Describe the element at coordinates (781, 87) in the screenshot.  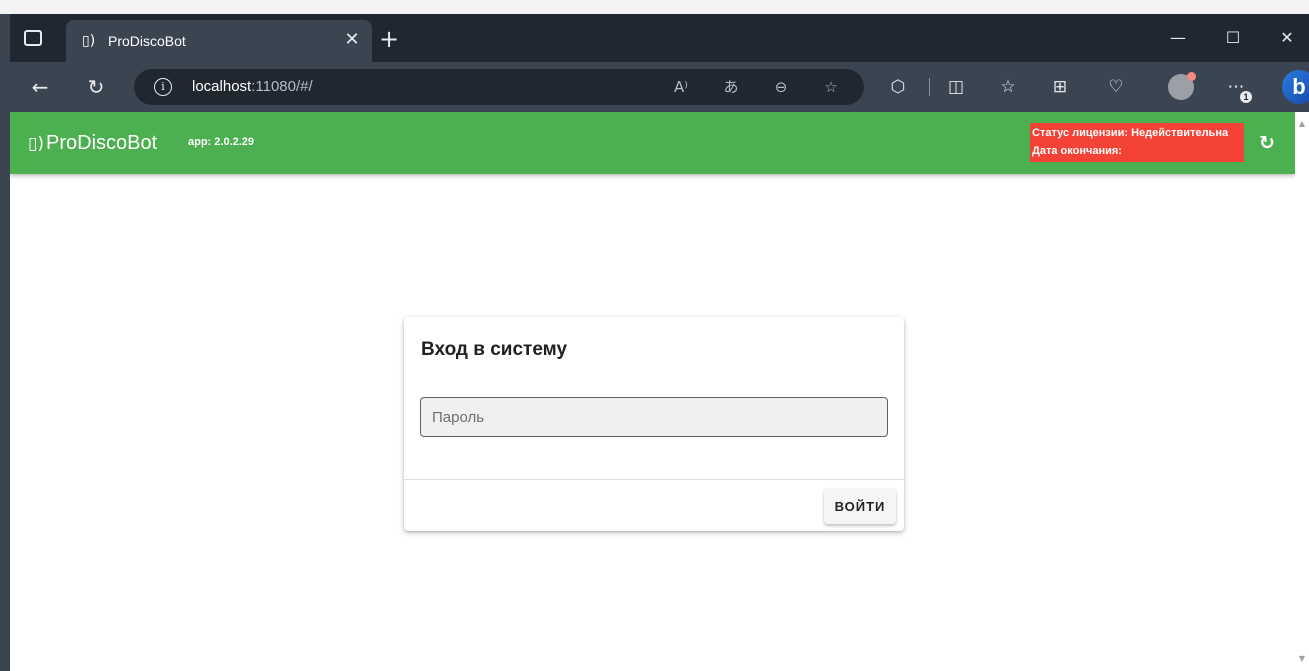
I see `zoom-out-icon: ⊖` at that location.